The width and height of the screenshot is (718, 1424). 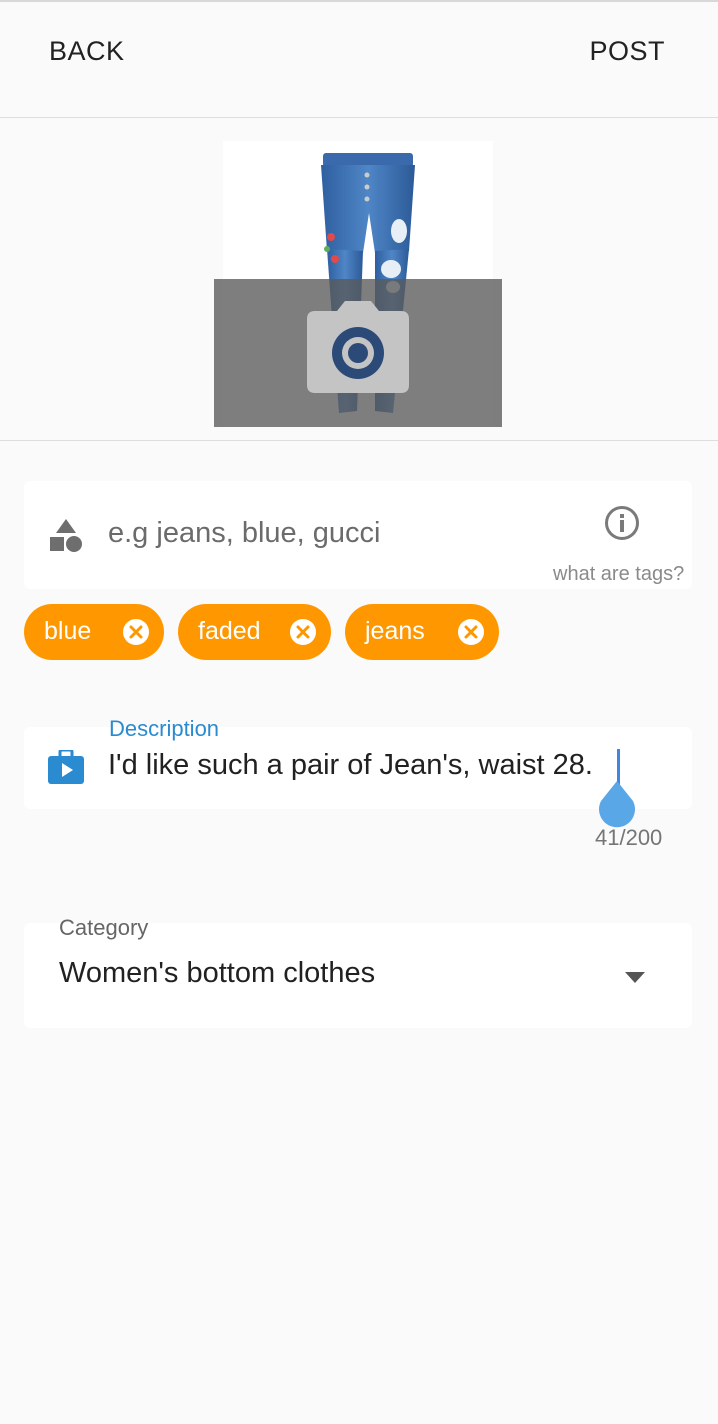 What do you see at coordinates (358, 284) in the screenshot?
I see `product-image-picker` at bounding box center [358, 284].